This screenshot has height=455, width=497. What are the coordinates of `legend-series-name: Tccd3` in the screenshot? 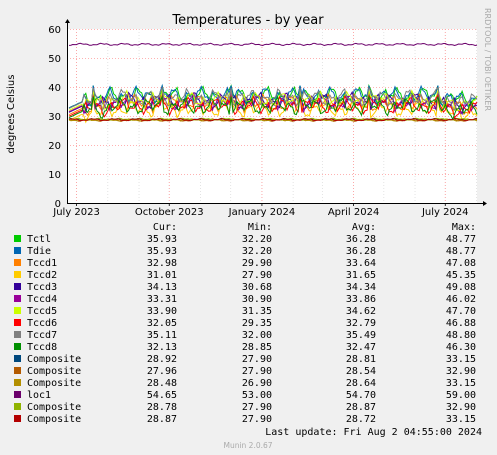 It's located at (42, 287).